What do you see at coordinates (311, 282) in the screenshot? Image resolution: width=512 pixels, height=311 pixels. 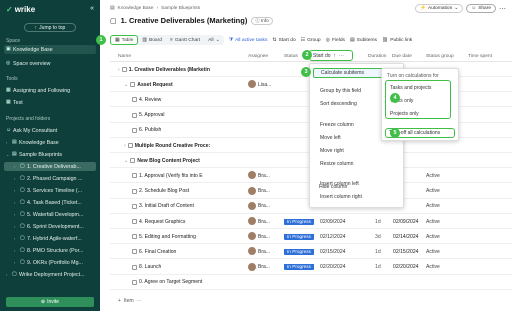 I see `table-row: 0. Agree on Target Segment` at bounding box center [311, 282].